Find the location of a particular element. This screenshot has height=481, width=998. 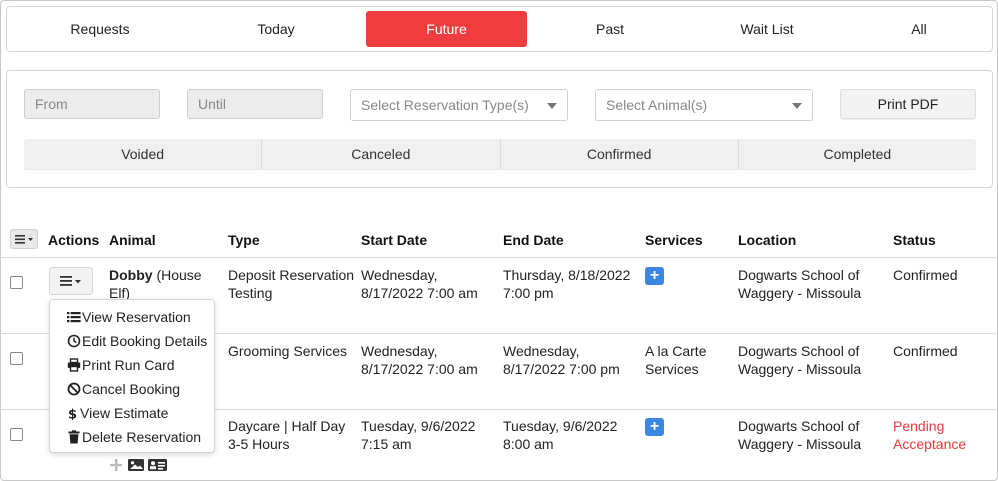

column-toggle-button is located at coordinates (24, 239).